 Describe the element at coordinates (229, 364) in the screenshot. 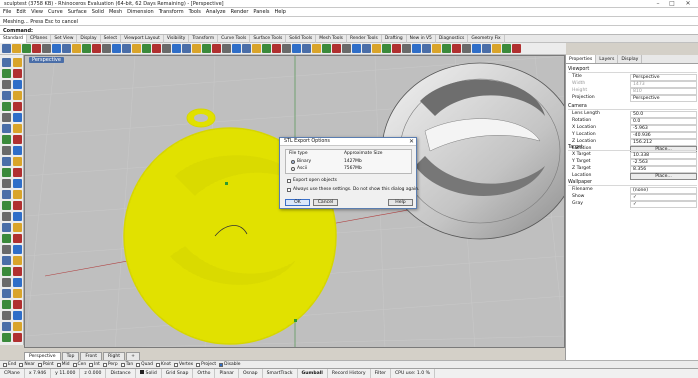

I see `osnap-disable: Disable` at that location.